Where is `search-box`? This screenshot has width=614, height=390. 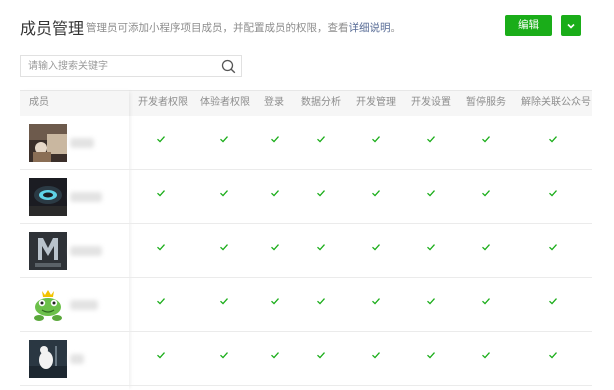
search-box is located at coordinates (131, 66).